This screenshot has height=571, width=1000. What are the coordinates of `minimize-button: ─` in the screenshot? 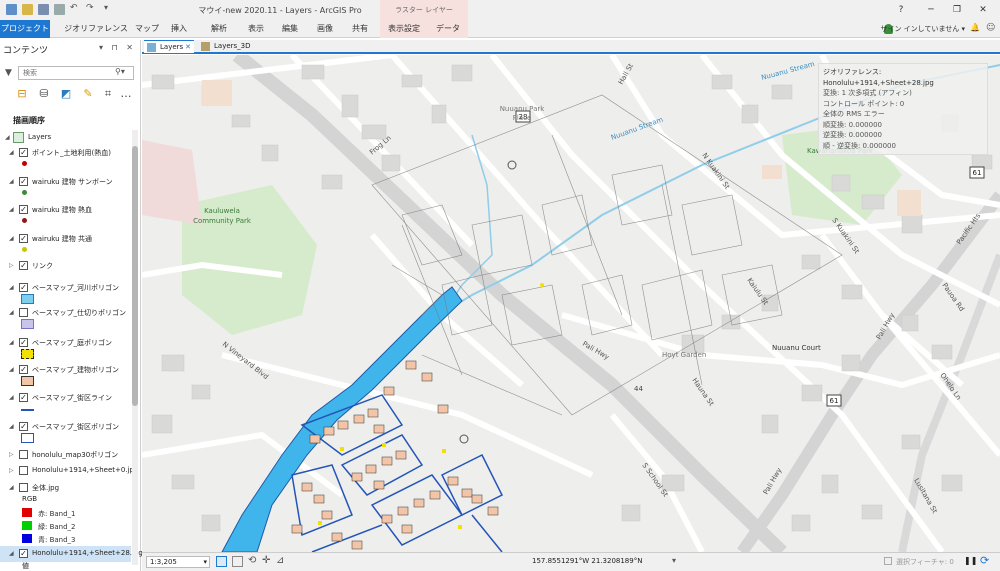 It's located at (931, 10).